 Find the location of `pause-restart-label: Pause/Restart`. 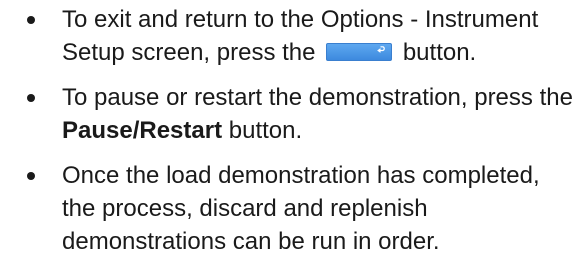

pause-restart-label: Pause/Restart is located at coordinates (142, 130).